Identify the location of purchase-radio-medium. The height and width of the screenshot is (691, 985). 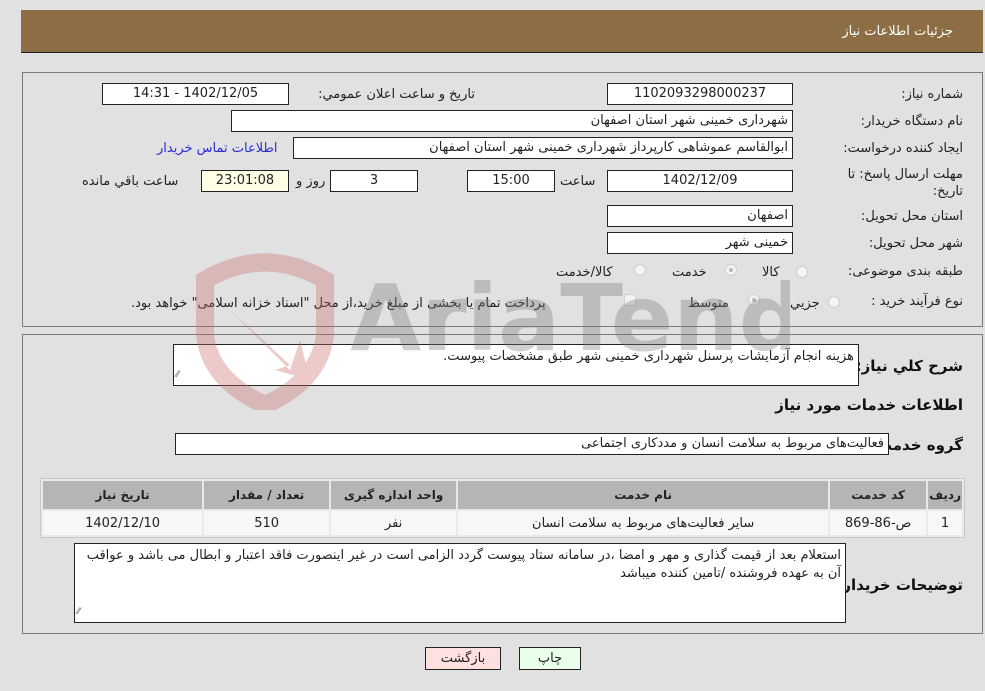
(754, 300).